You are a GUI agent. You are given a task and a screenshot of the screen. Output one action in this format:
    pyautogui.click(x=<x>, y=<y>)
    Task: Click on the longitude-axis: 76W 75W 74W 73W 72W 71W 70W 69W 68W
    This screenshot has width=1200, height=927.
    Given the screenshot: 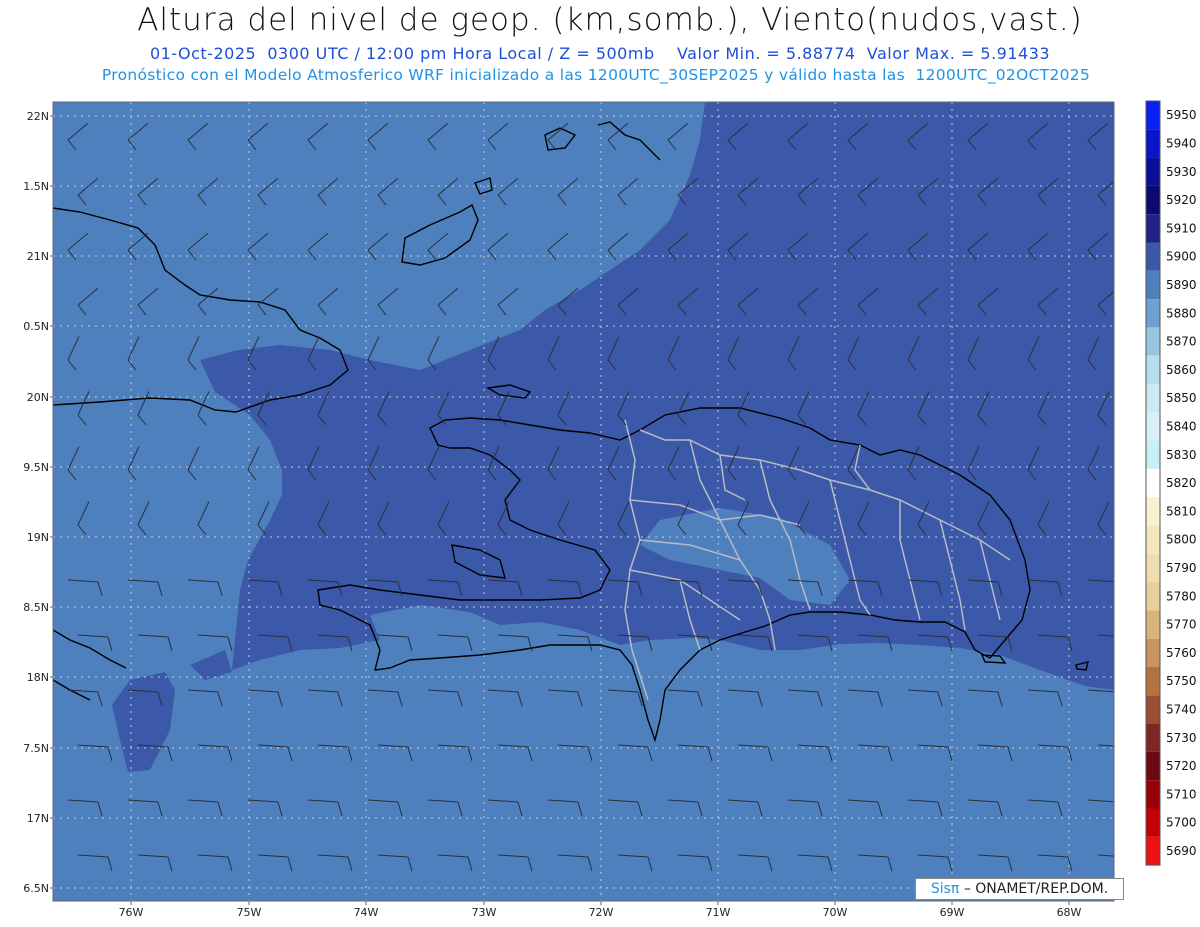 What is the action you would take?
    pyautogui.click(x=600, y=912)
    